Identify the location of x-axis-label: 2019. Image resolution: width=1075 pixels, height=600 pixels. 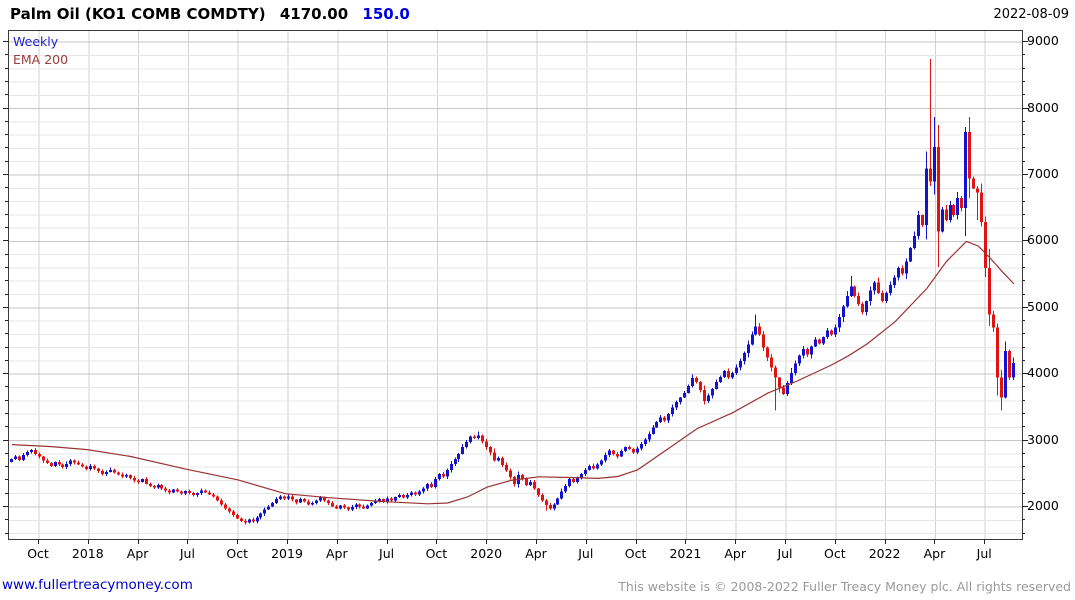
(287, 553).